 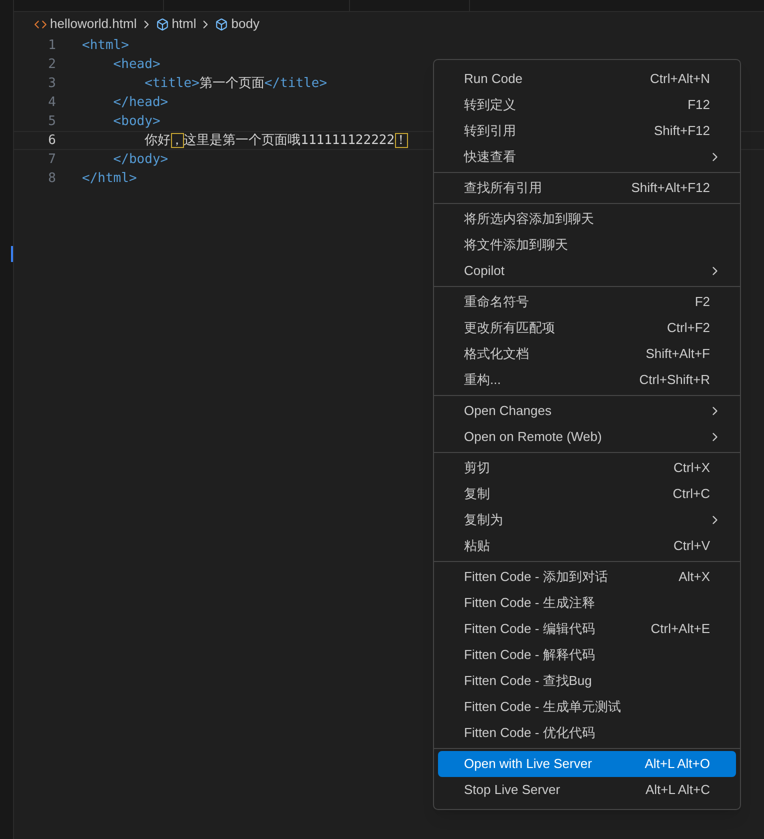 I want to click on menu-item: 粘贴 Ctrl+V, so click(x=587, y=546).